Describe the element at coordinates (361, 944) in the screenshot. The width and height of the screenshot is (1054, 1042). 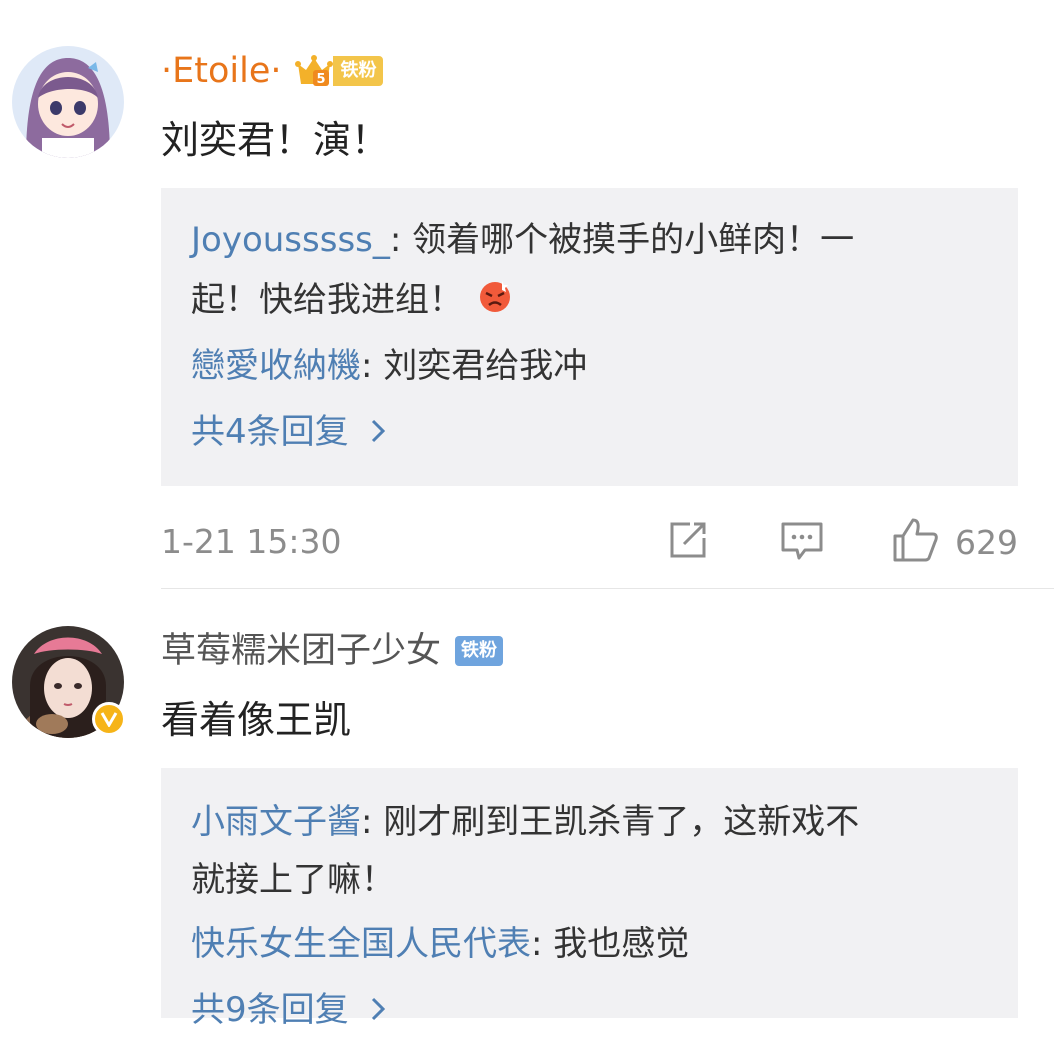
I see `reply-username: 快乐女生全国人民代表` at that location.